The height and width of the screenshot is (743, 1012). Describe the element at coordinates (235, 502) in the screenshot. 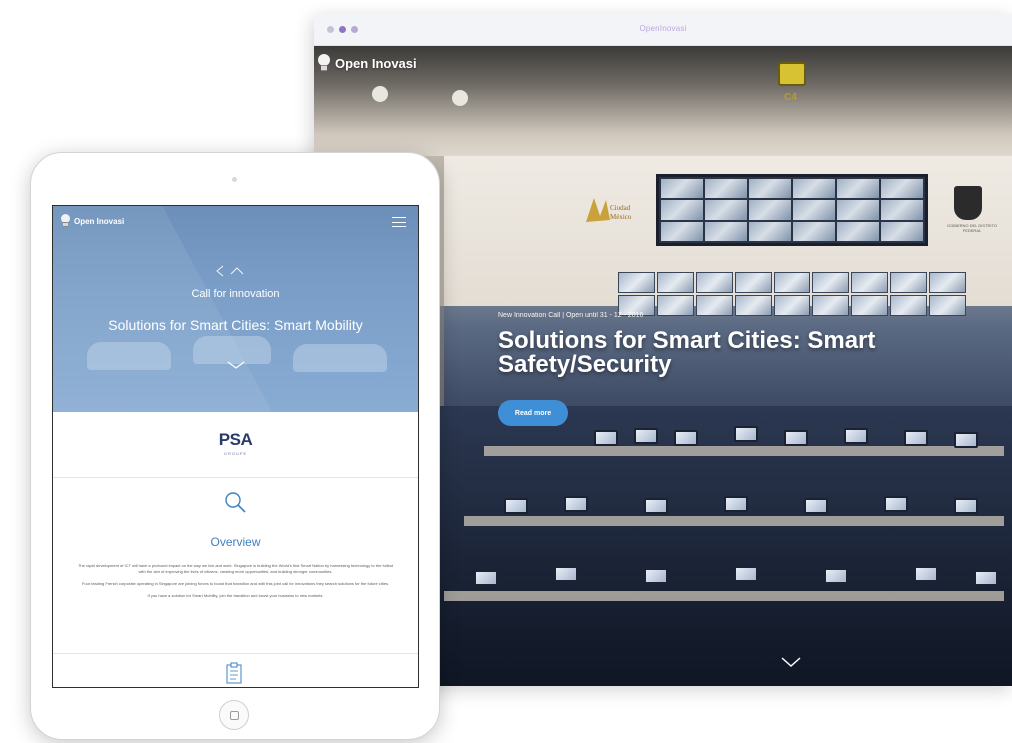

I see `search-icon` at that location.